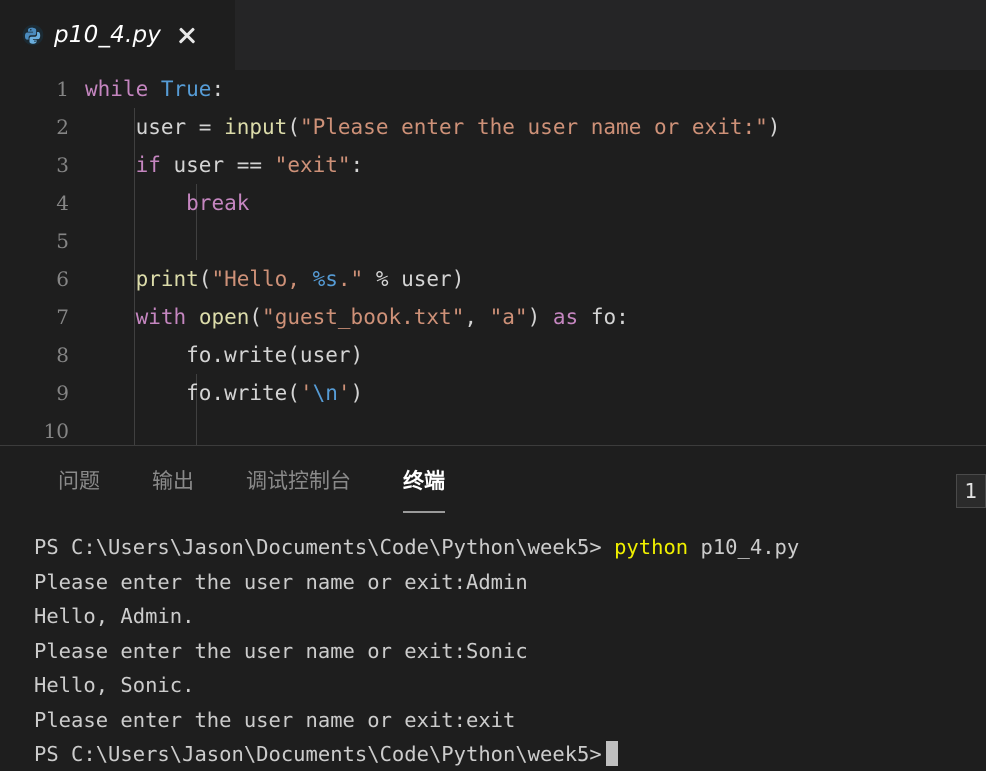 Image resolution: width=986 pixels, height=771 pixels. Describe the element at coordinates (186, 89) in the screenshot. I see `code-token: True` at that location.